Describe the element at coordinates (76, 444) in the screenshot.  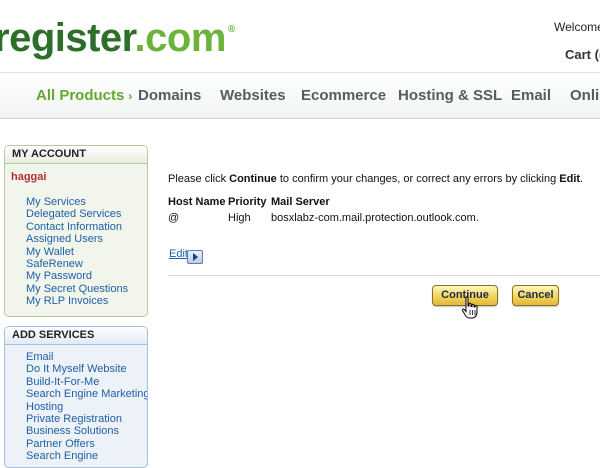
I see `sidebar-item-partner-offers: Partner Offers` at that location.